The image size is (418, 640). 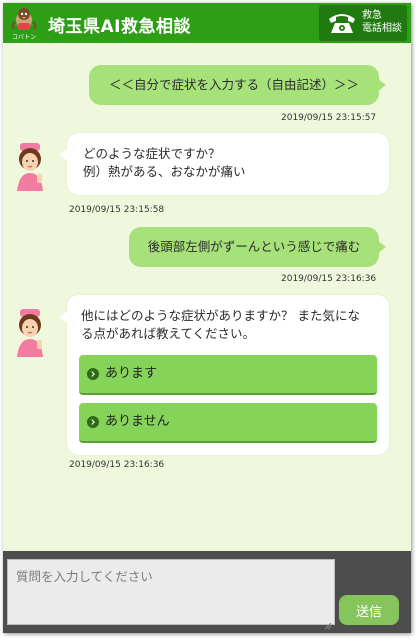 I want to click on bot-message-line: どのような症状ですか？, so click(x=152, y=153).